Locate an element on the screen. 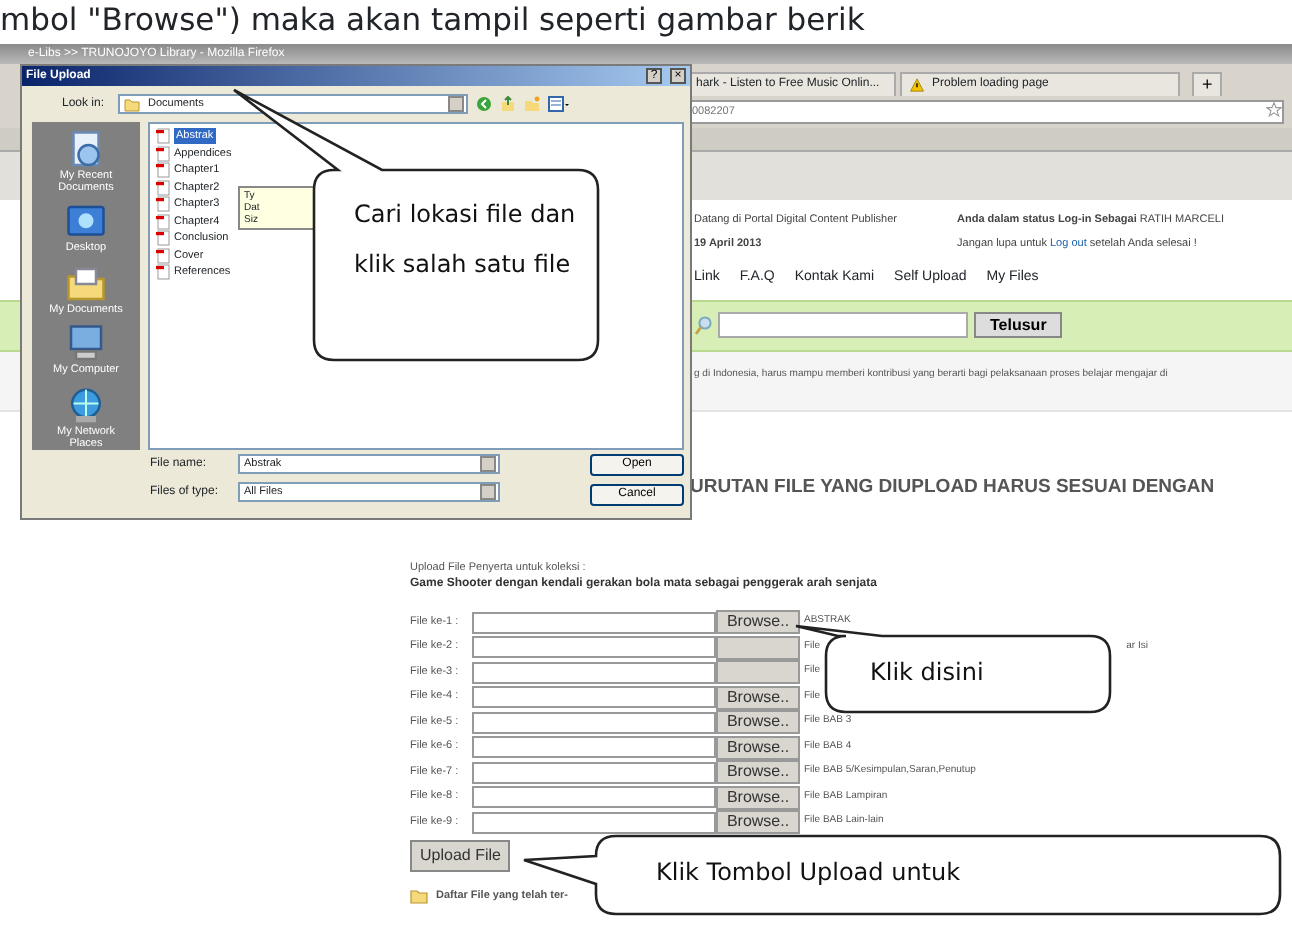 Image resolution: width=1292 pixels, height=926 pixels. star-icon is located at coordinates (1274, 110).